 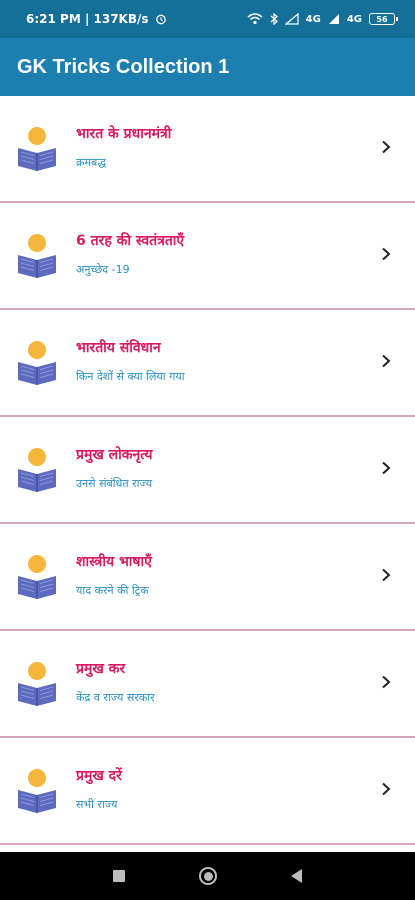 I want to click on home-button, so click(x=208, y=876).